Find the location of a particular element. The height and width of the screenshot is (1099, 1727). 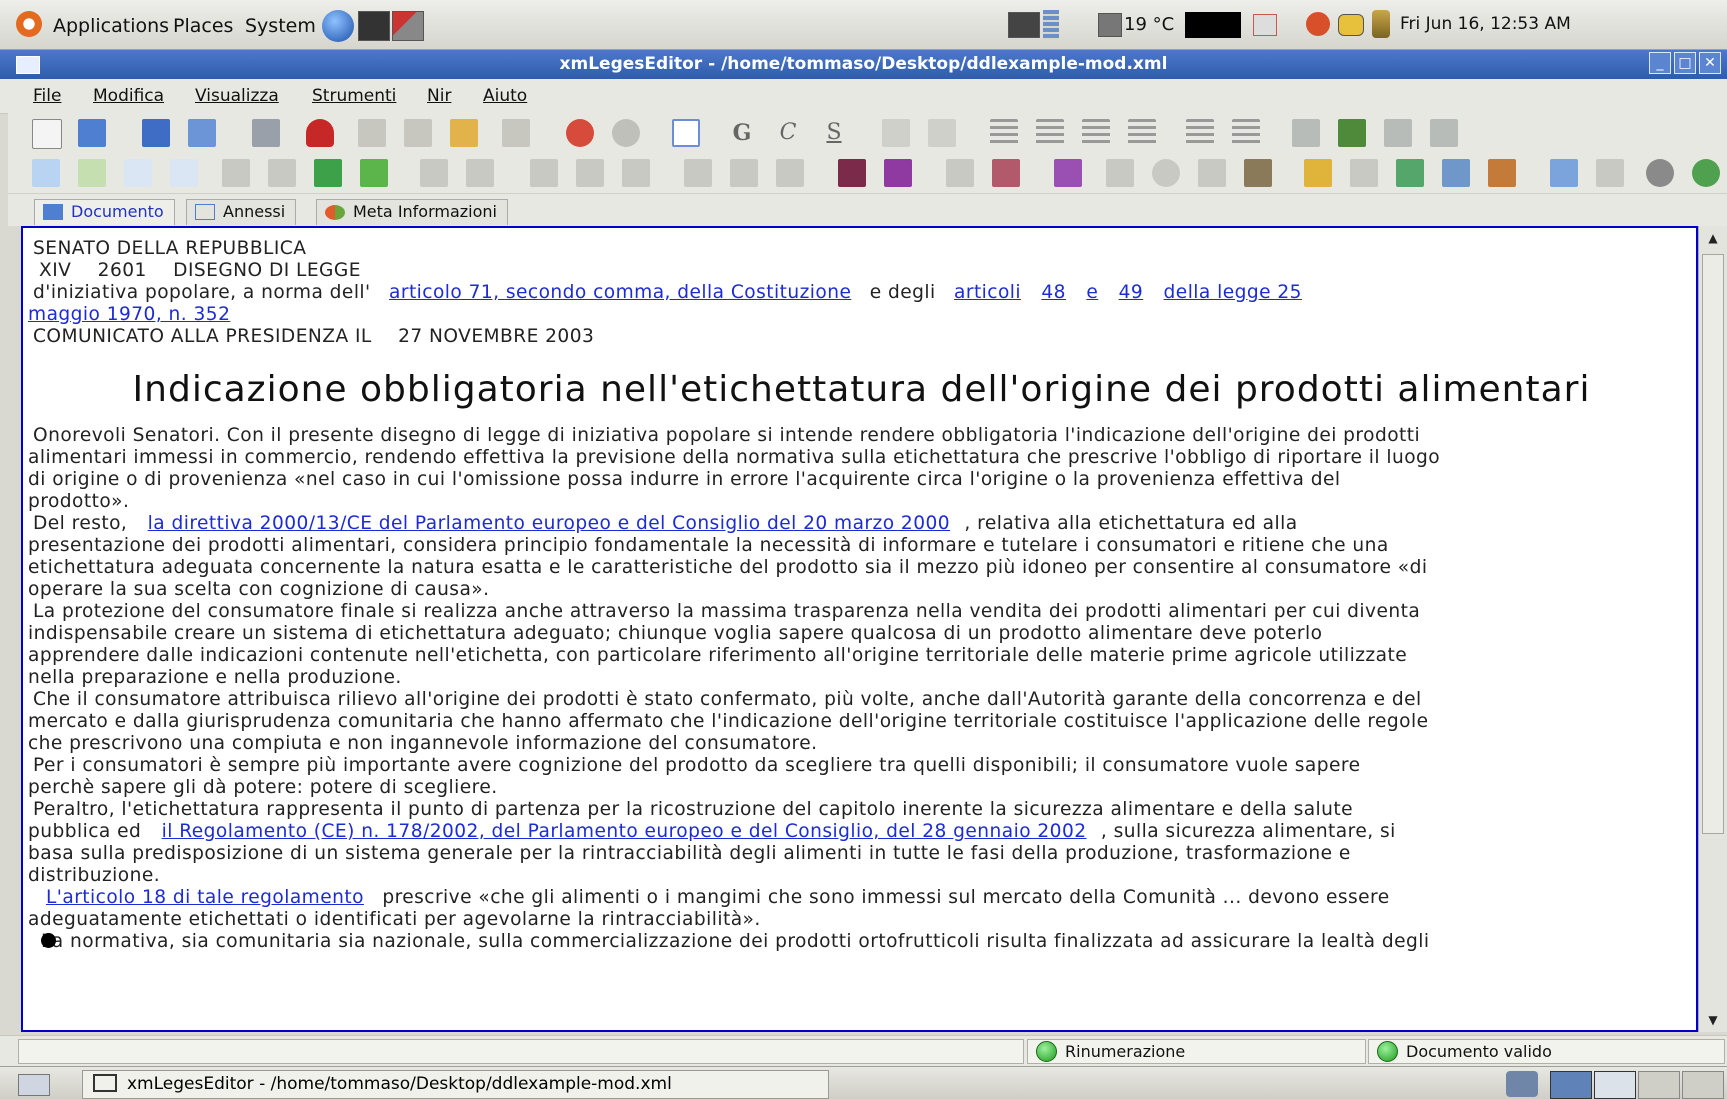

tab-documento: Documento is located at coordinates (104, 212).